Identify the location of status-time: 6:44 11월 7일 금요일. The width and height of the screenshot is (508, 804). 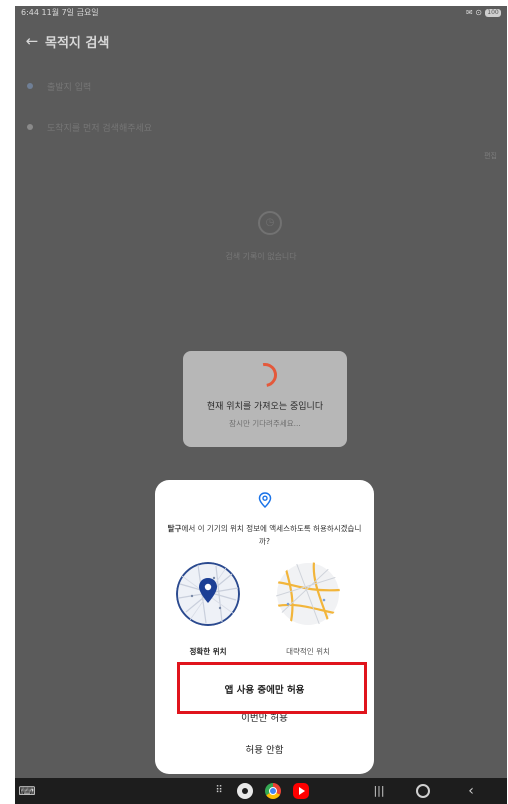
(60, 12).